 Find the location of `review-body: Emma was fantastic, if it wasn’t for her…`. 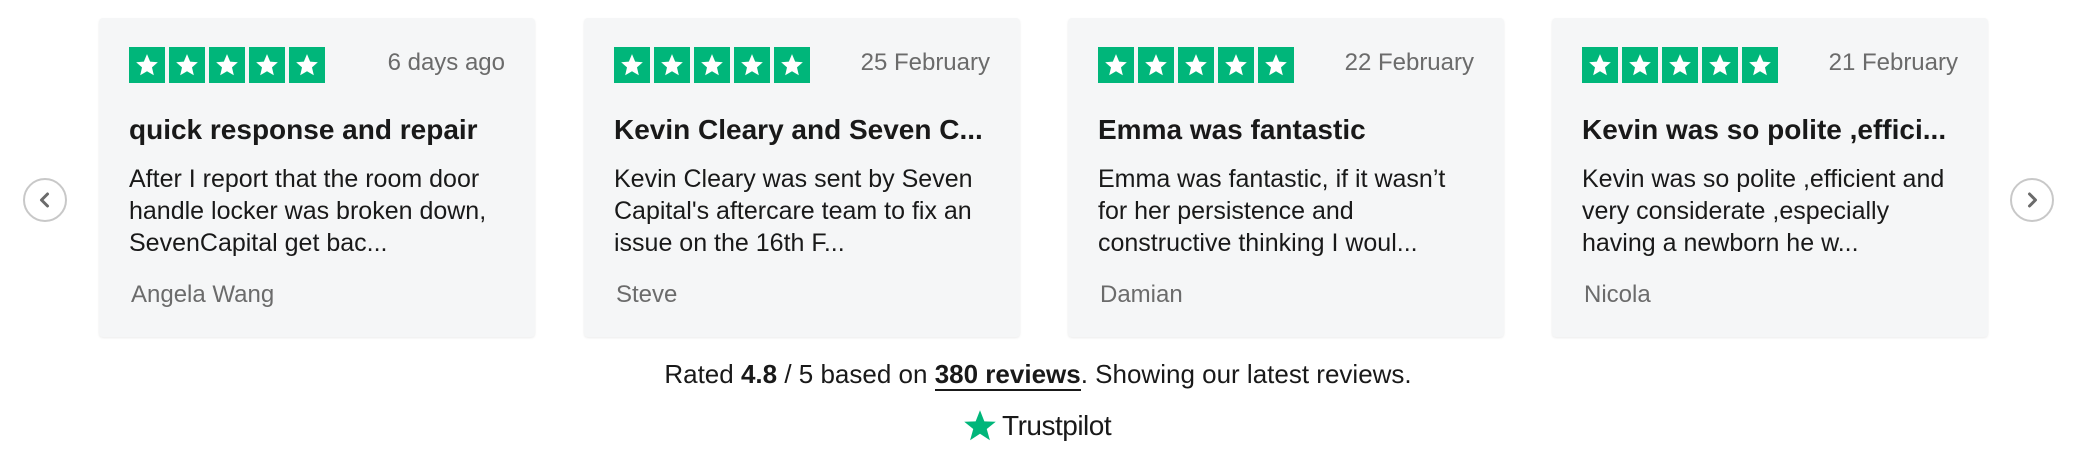

review-body: Emma was fantastic, if it wasn’t for her… is located at coordinates (1272, 211).